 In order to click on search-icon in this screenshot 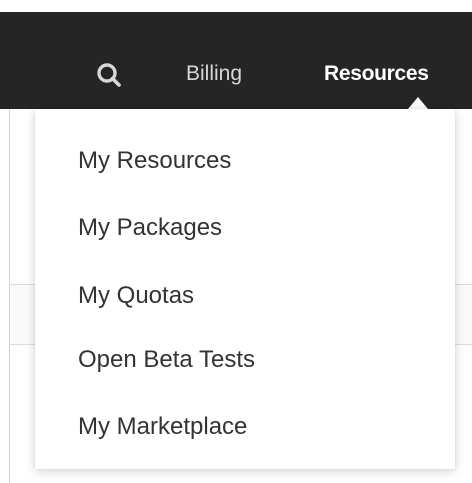, I will do `click(109, 75)`.